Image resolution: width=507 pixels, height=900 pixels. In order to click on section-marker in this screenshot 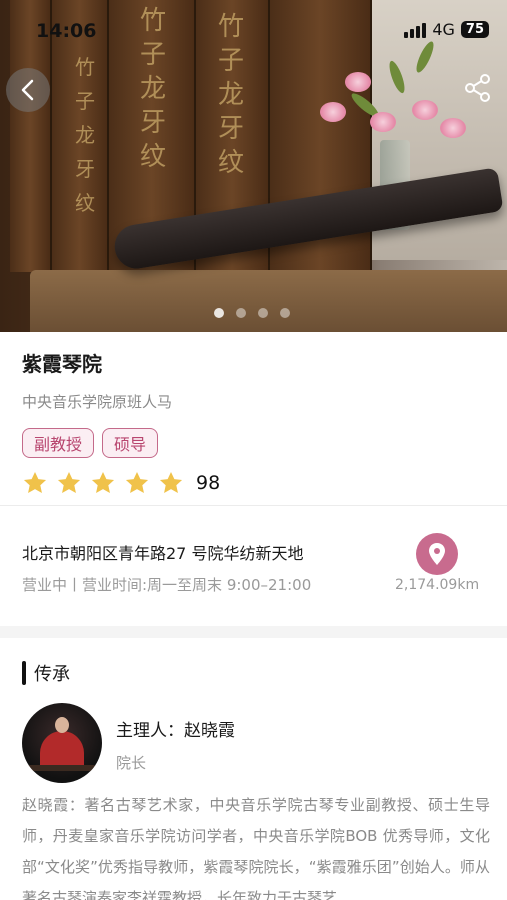, I will do `click(24, 673)`.